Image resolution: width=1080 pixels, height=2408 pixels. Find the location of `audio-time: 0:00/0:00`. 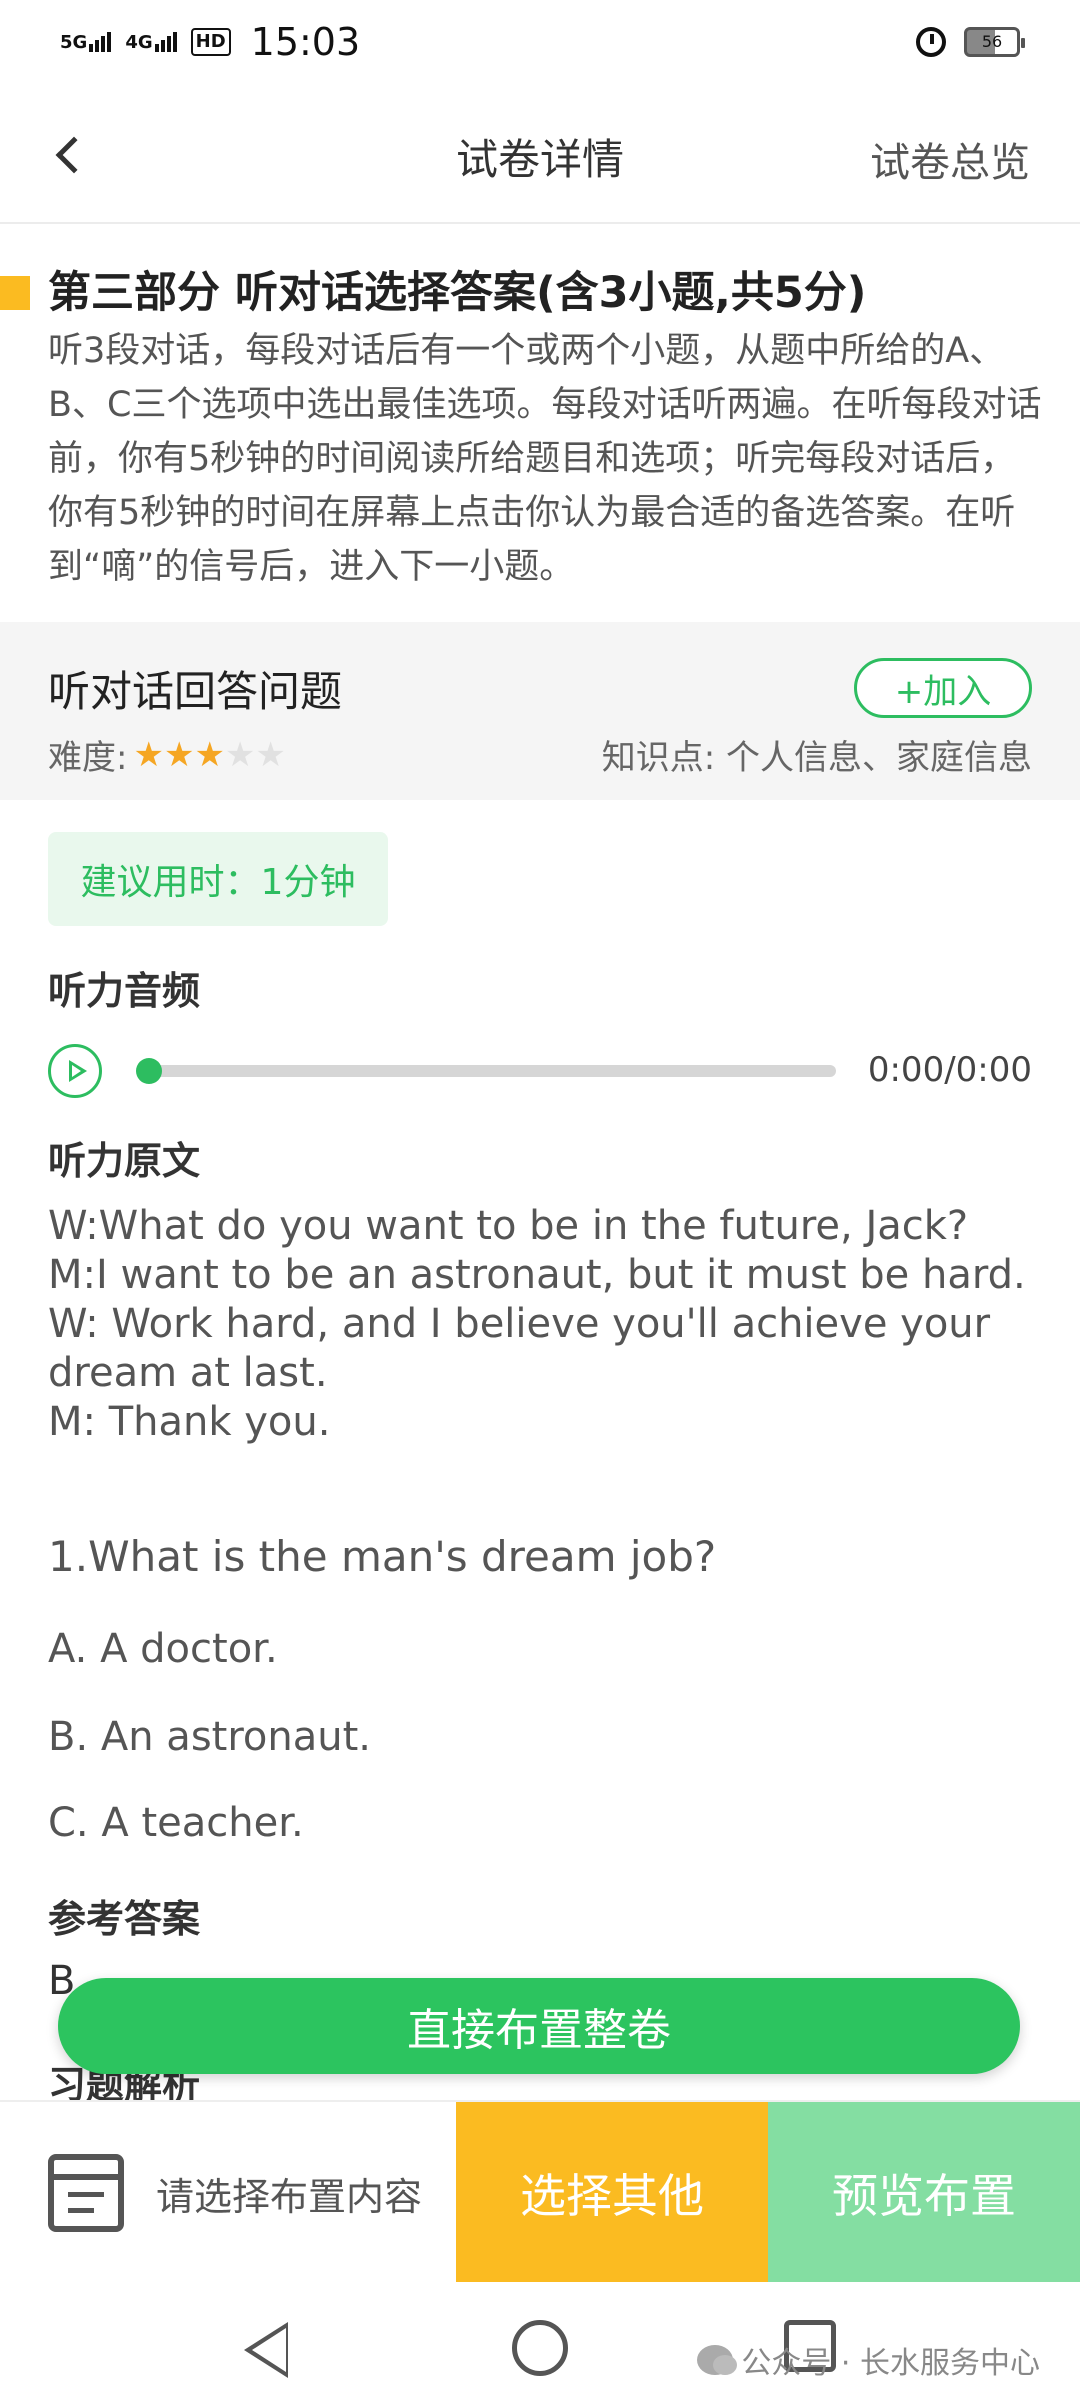

audio-time: 0:00/0:00 is located at coordinates (949, 1070).